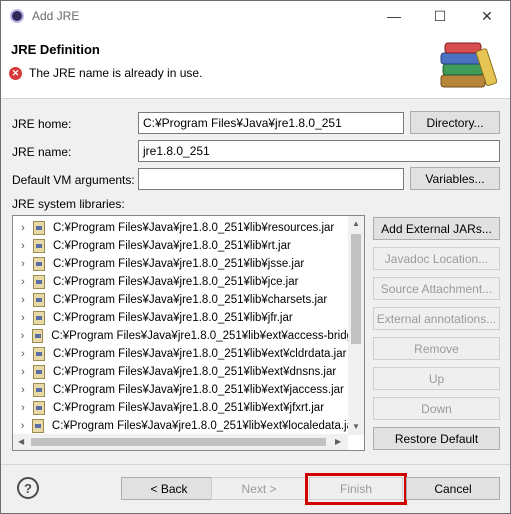 This screenshot has height=514, width=511. I want to click on back-button: < Back, so click(169, 488).